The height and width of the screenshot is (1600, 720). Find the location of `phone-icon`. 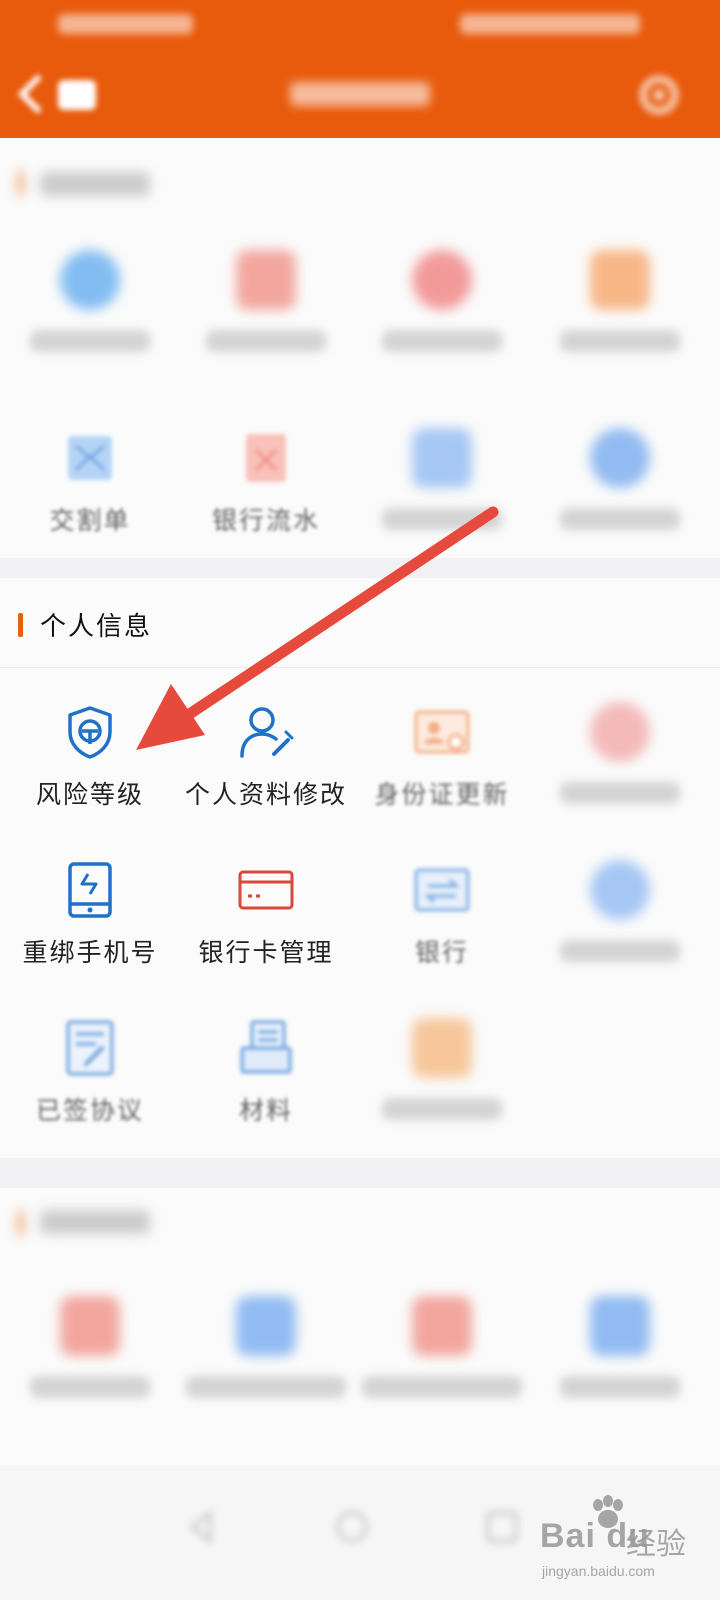

phone-icon is located at coordinates (90, 890).